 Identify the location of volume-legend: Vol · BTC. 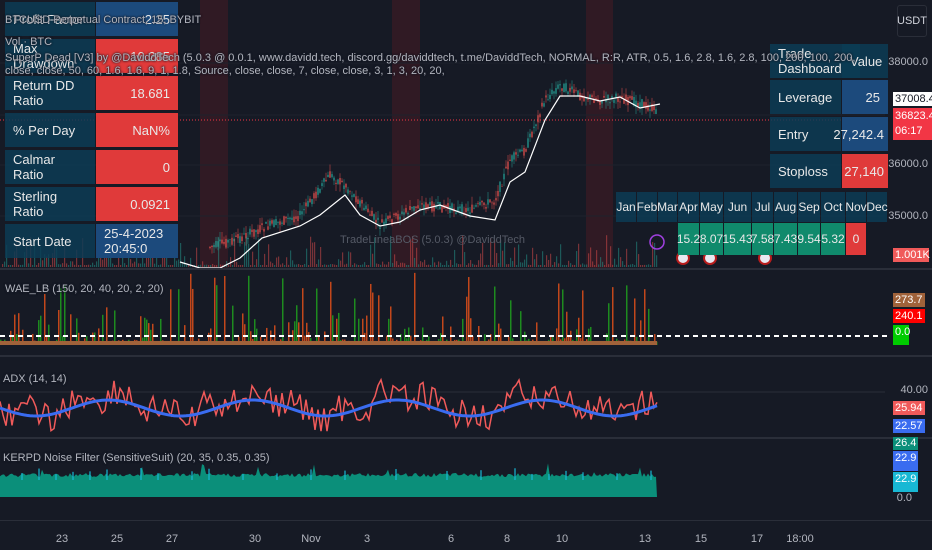
(28, 42).